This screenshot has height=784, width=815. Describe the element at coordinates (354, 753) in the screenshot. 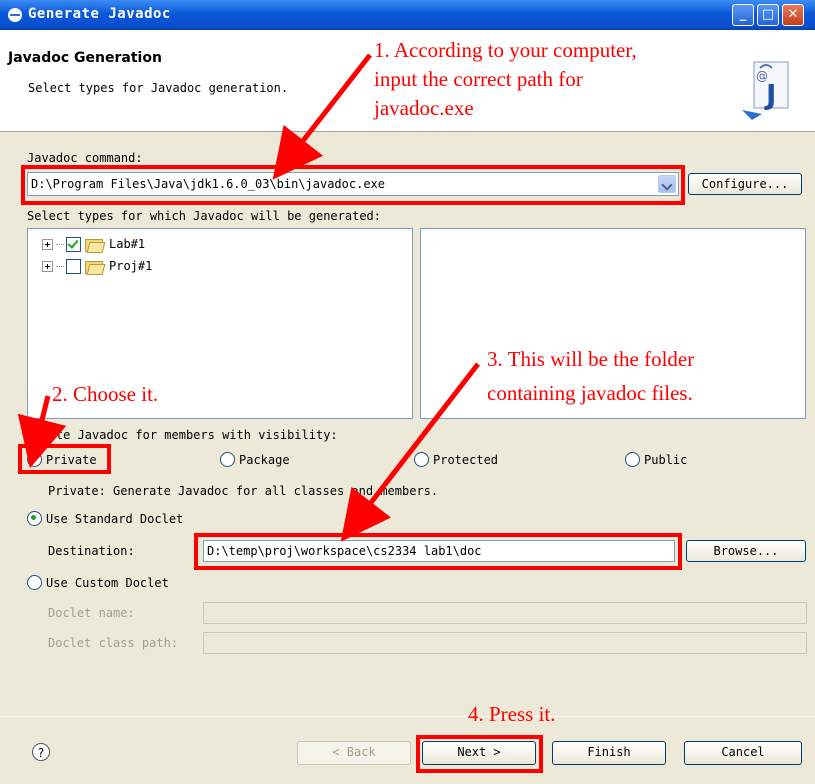

I see `back-button: < Back` at that location.